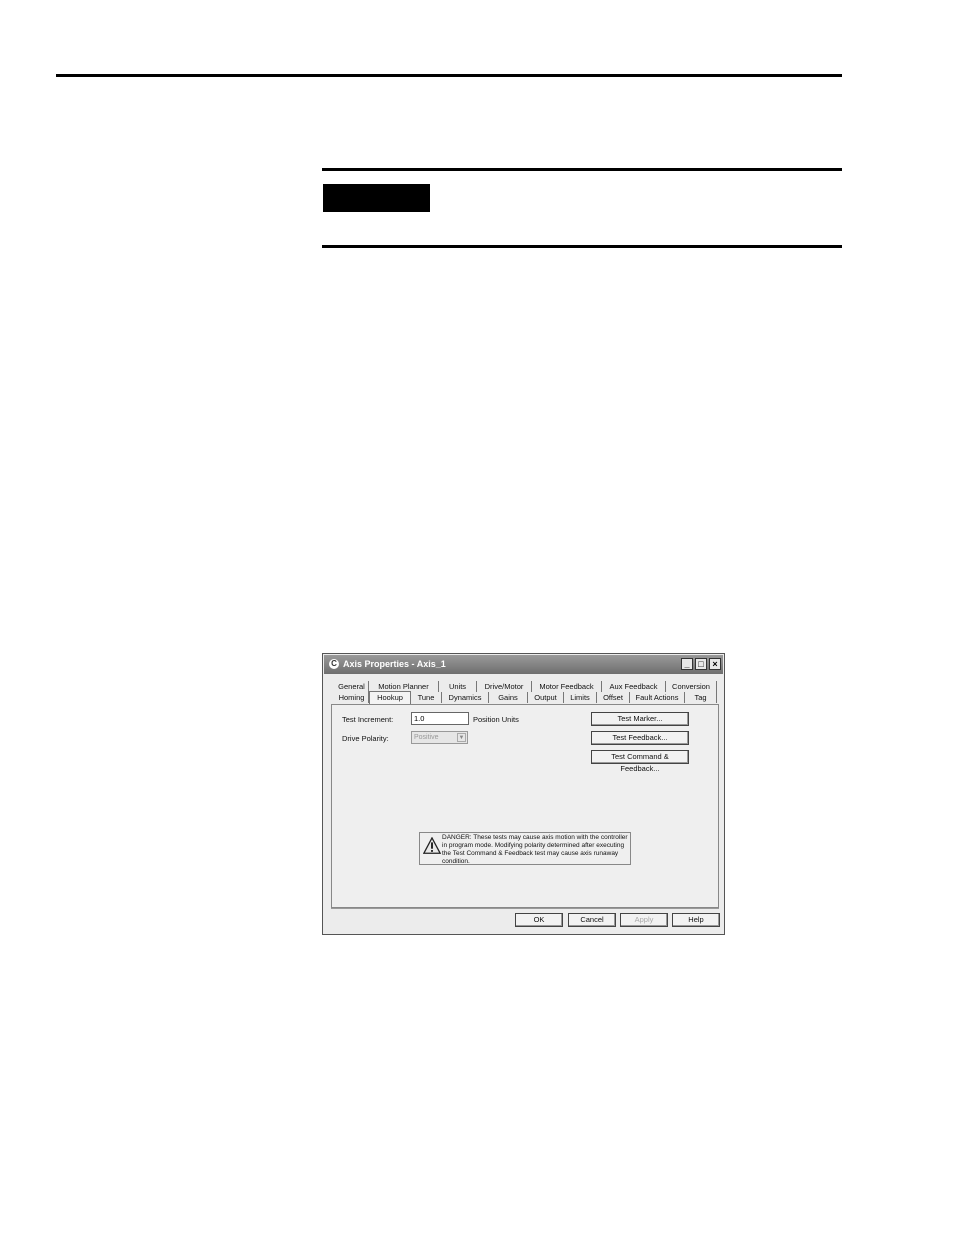 The height and width of the screenshot is (1235, 954). I want to click on tab-conversion: Conversion, so click(691, 686).